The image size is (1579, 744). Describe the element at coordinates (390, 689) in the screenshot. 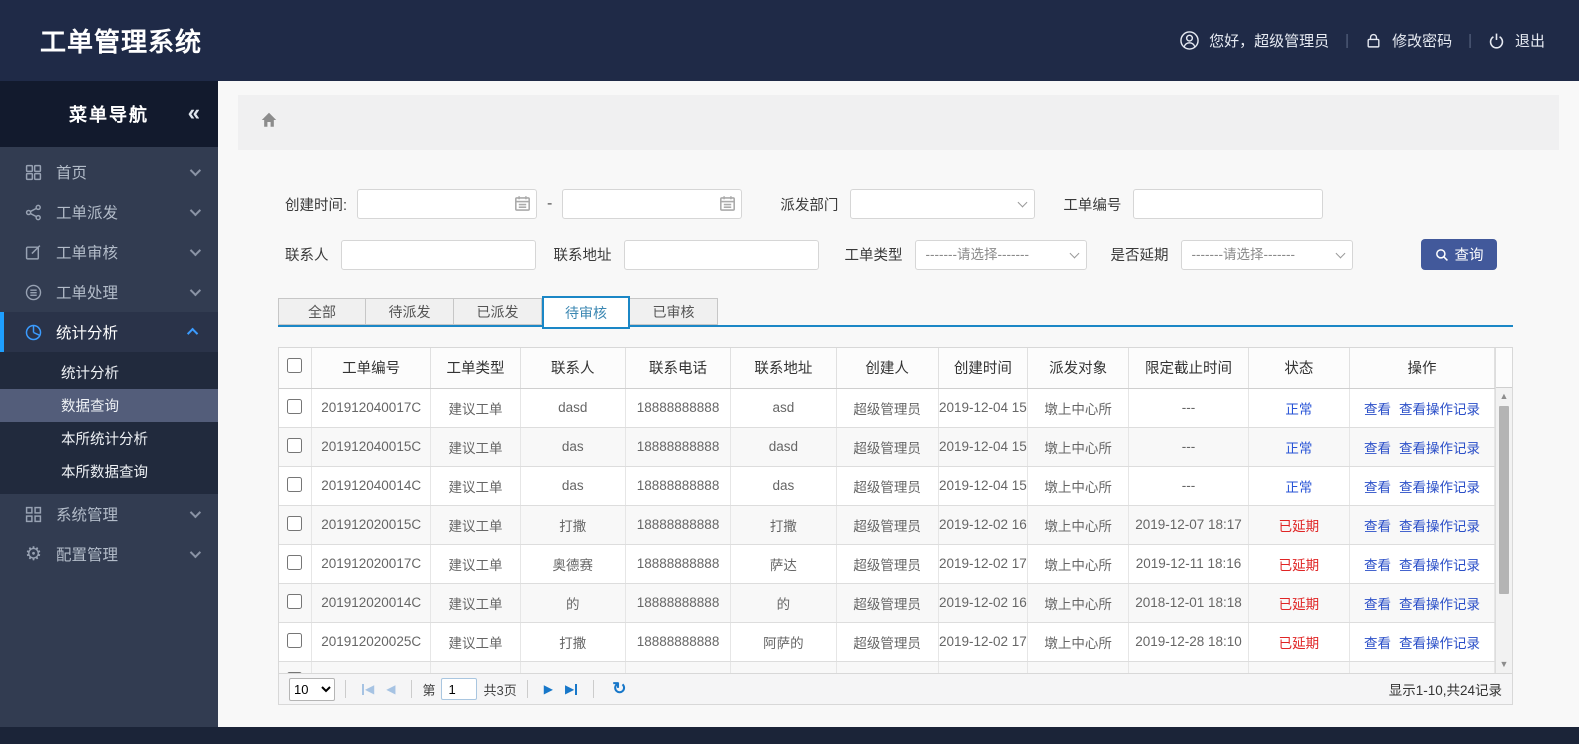

I see `prev-page-button: ◀` at that location.